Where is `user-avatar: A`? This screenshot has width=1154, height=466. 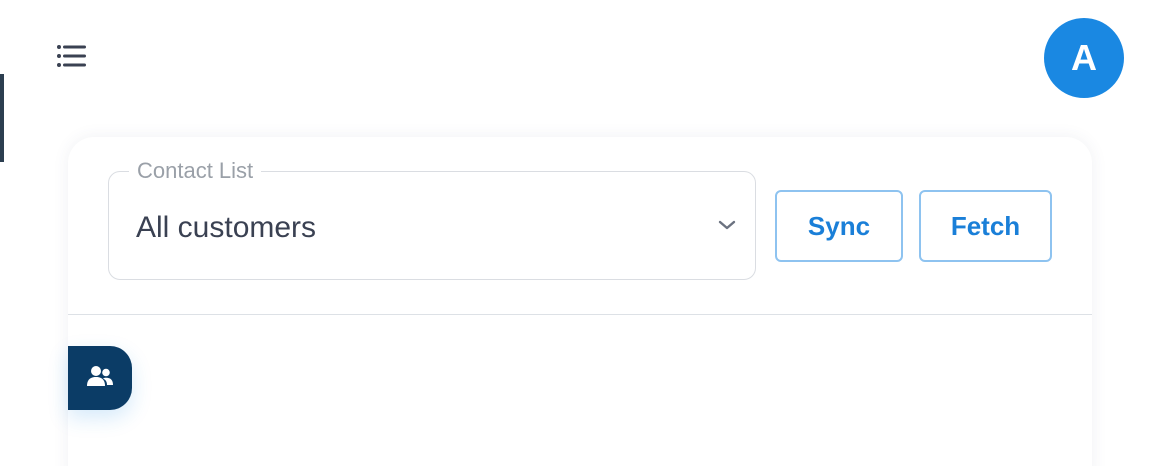
user-avatar: A is located at coordinates (1084, 58).